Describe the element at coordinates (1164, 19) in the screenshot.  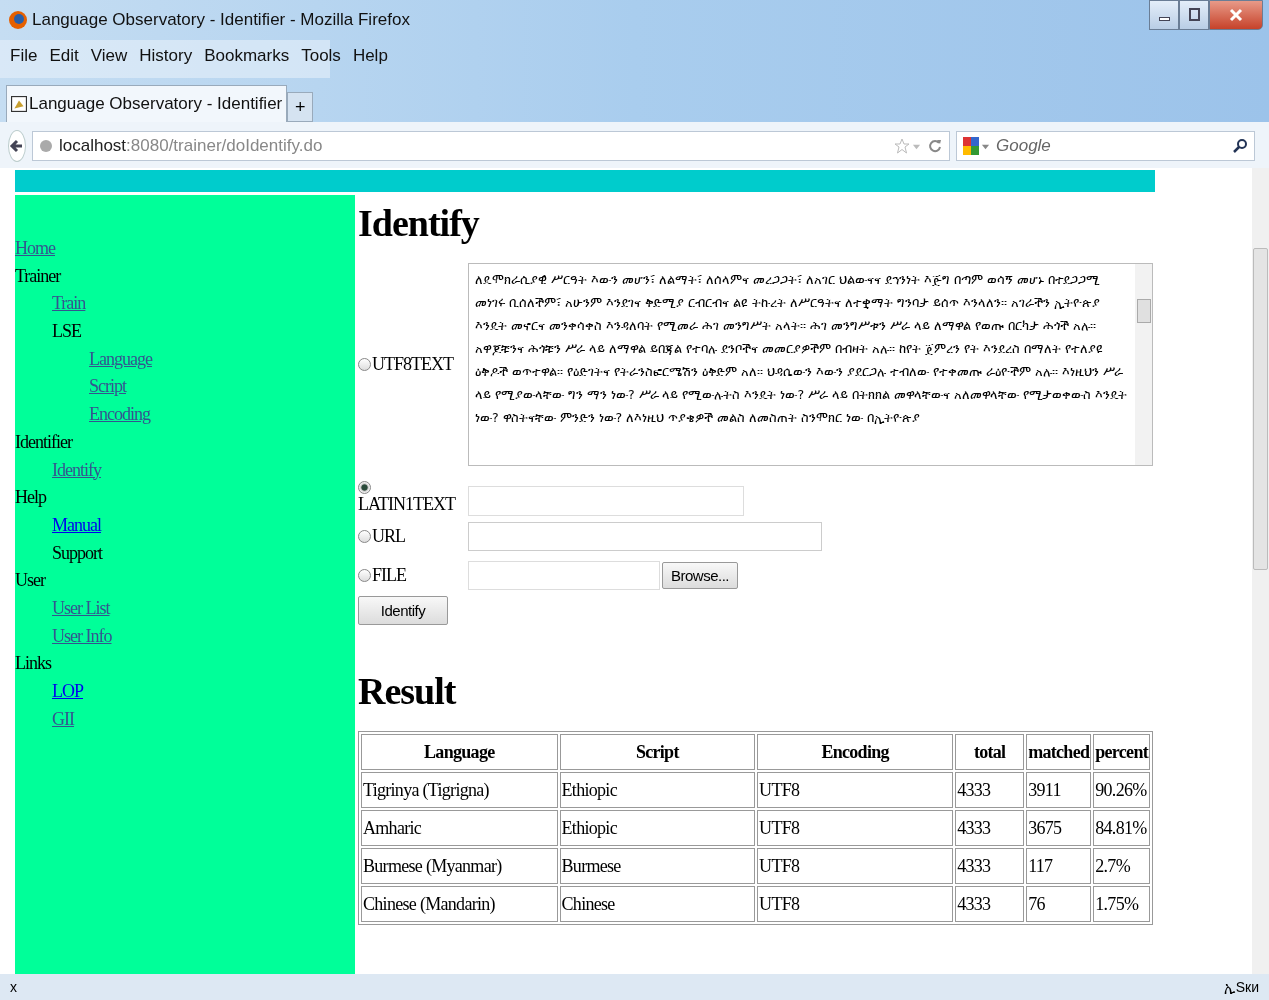
I see `minimize-icon` at that location.